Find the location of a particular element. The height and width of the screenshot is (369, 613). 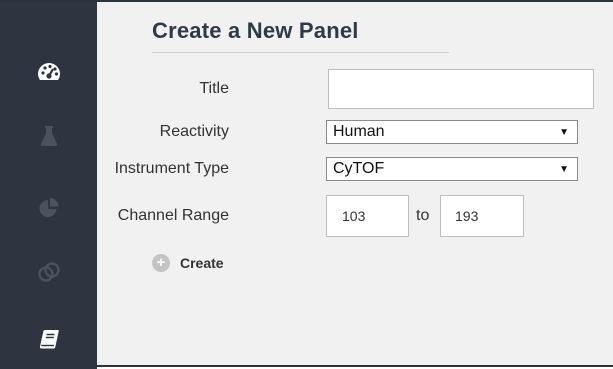

title-divider is located at coordinates (300, 52).